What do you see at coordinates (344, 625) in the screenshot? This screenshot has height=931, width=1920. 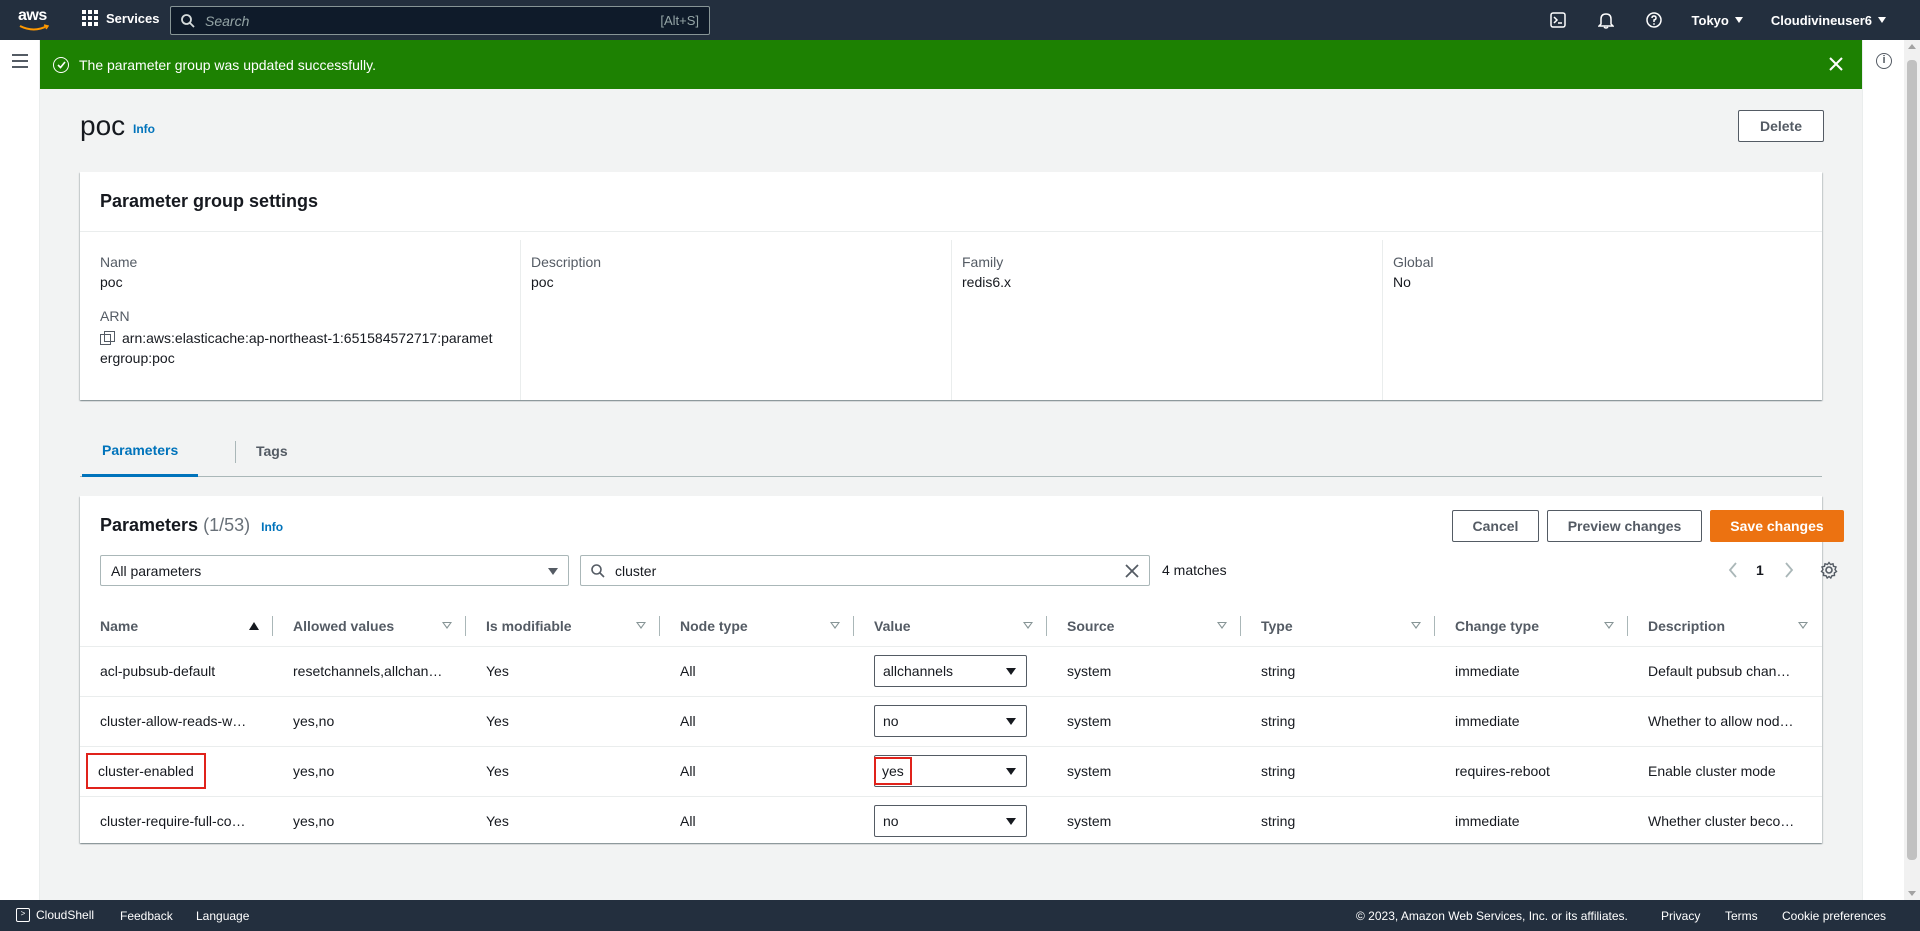 I see `column-header-label: Allowed values` at bounding box center [344, 625].